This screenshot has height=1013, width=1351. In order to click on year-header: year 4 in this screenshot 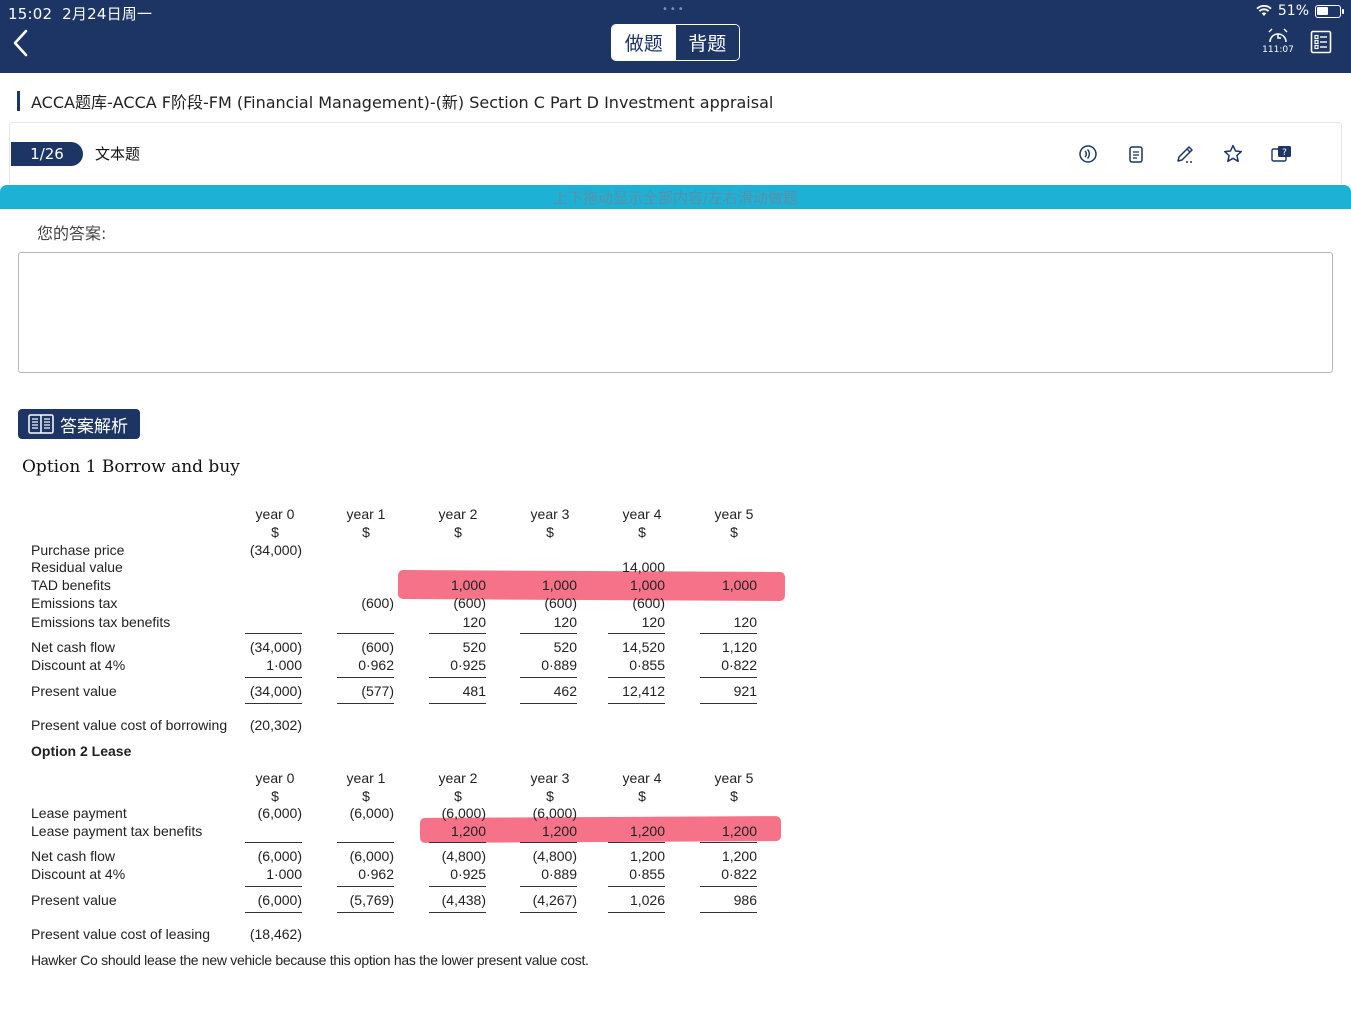, I will do `click(642, 514)`.